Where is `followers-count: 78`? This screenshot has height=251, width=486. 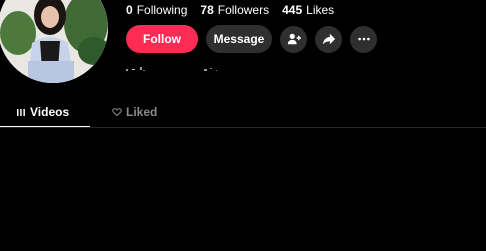 followers-count: 78 is located at coordinates (207, 10).